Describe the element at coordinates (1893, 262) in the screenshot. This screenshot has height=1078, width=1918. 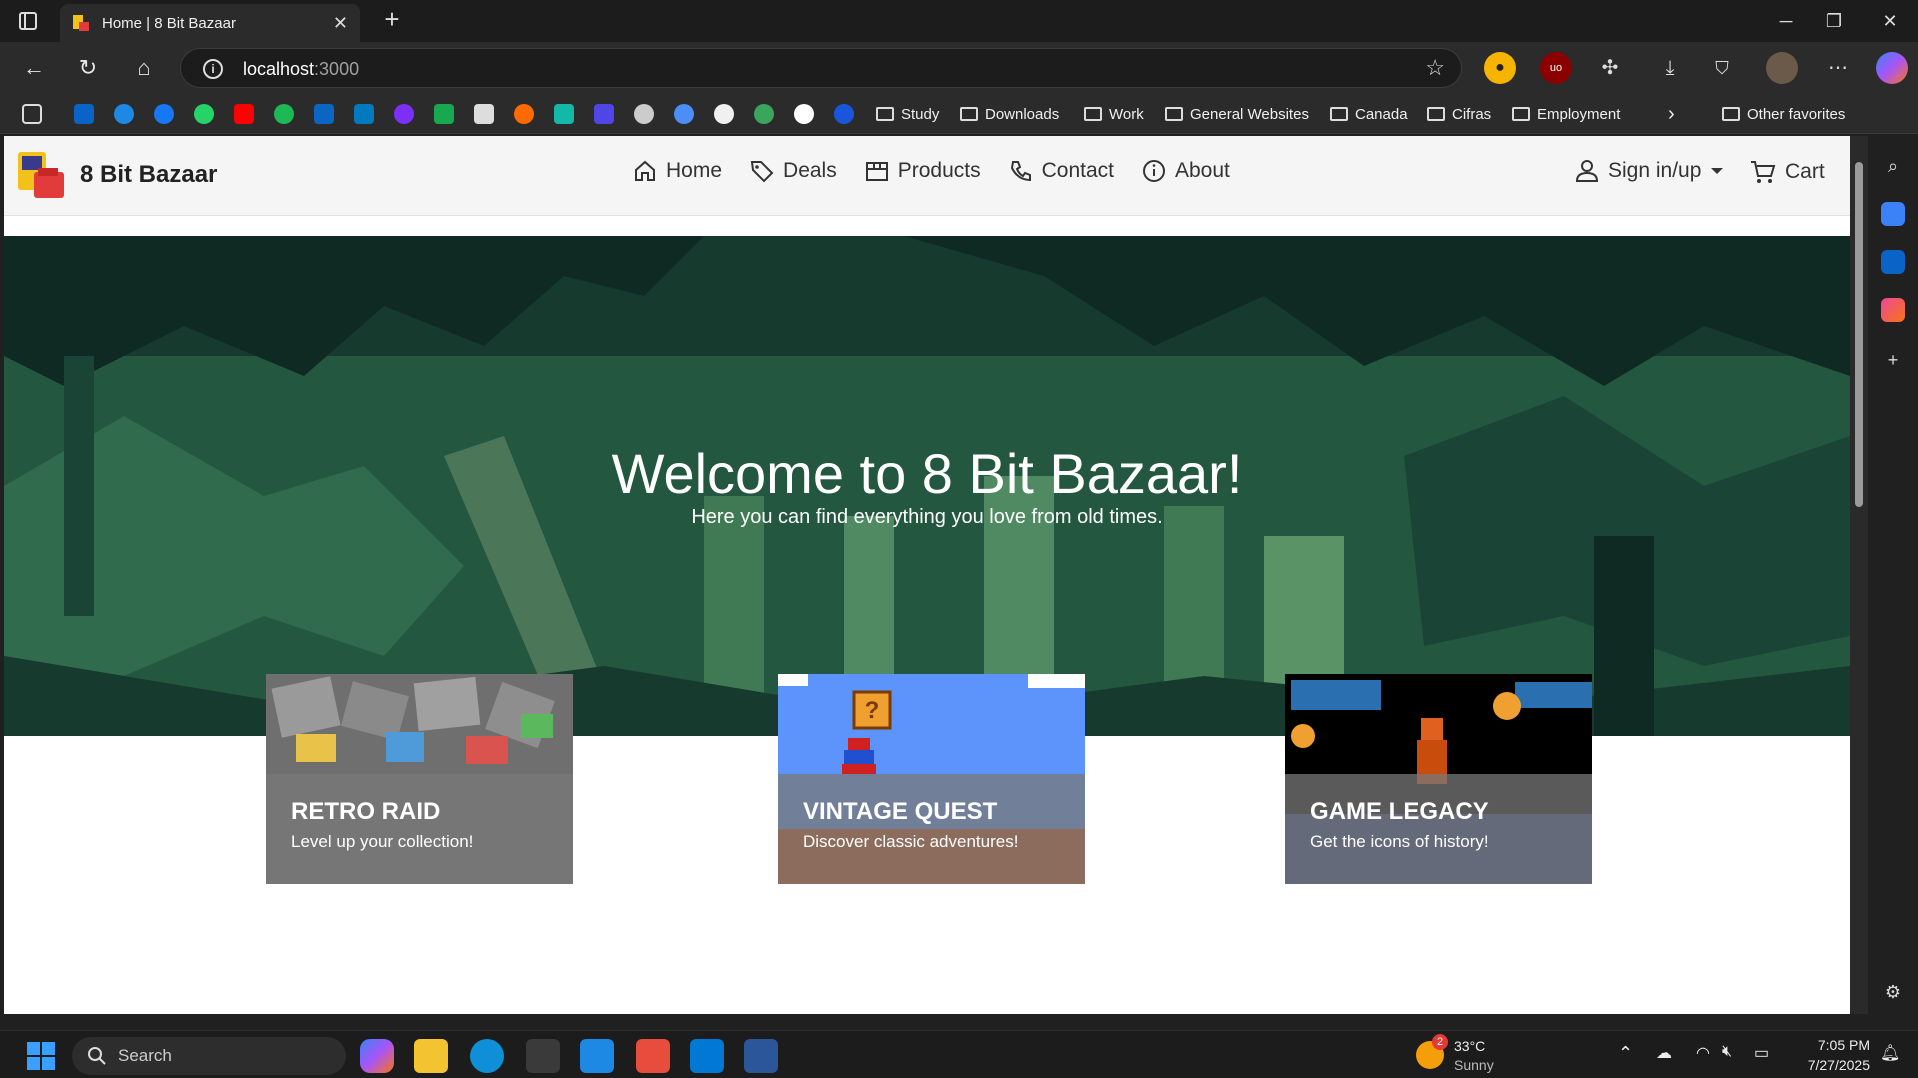
I see `outlook-icon` at that location.